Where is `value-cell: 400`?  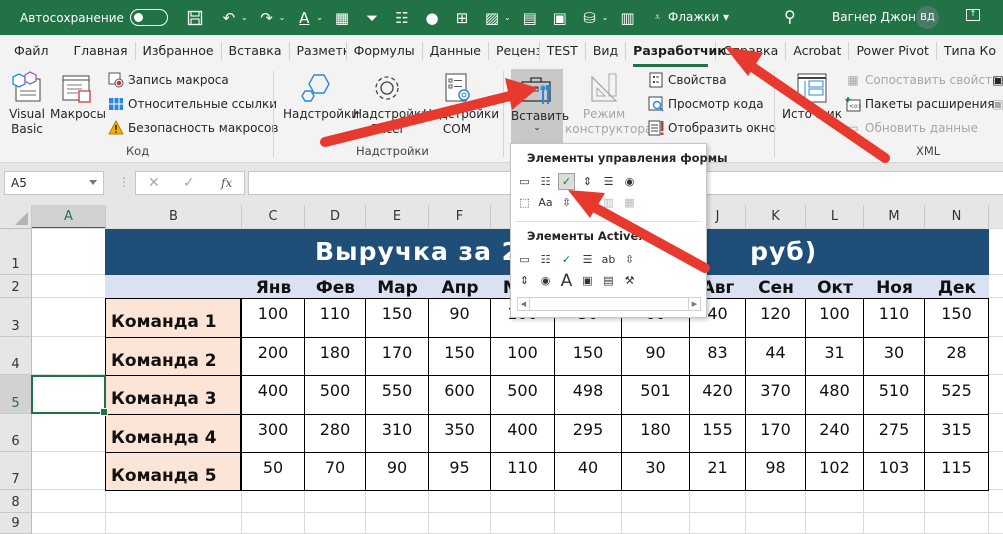
value-cell: 400 is located at coordinates (273, 395).